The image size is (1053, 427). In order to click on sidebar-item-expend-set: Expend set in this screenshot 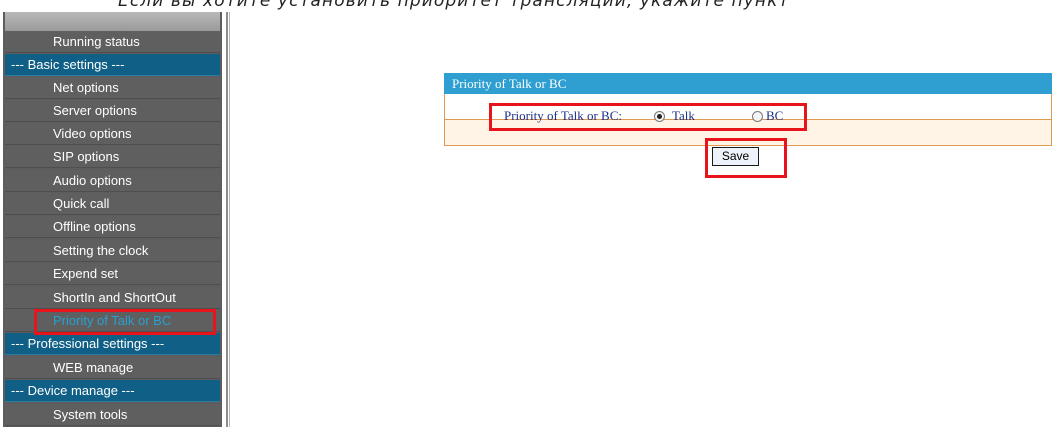, I will do `click(112, 274)`.